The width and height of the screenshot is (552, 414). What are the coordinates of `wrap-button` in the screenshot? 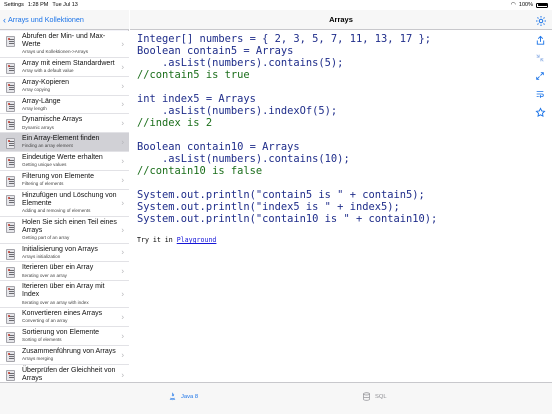 It's located at (540, 94).